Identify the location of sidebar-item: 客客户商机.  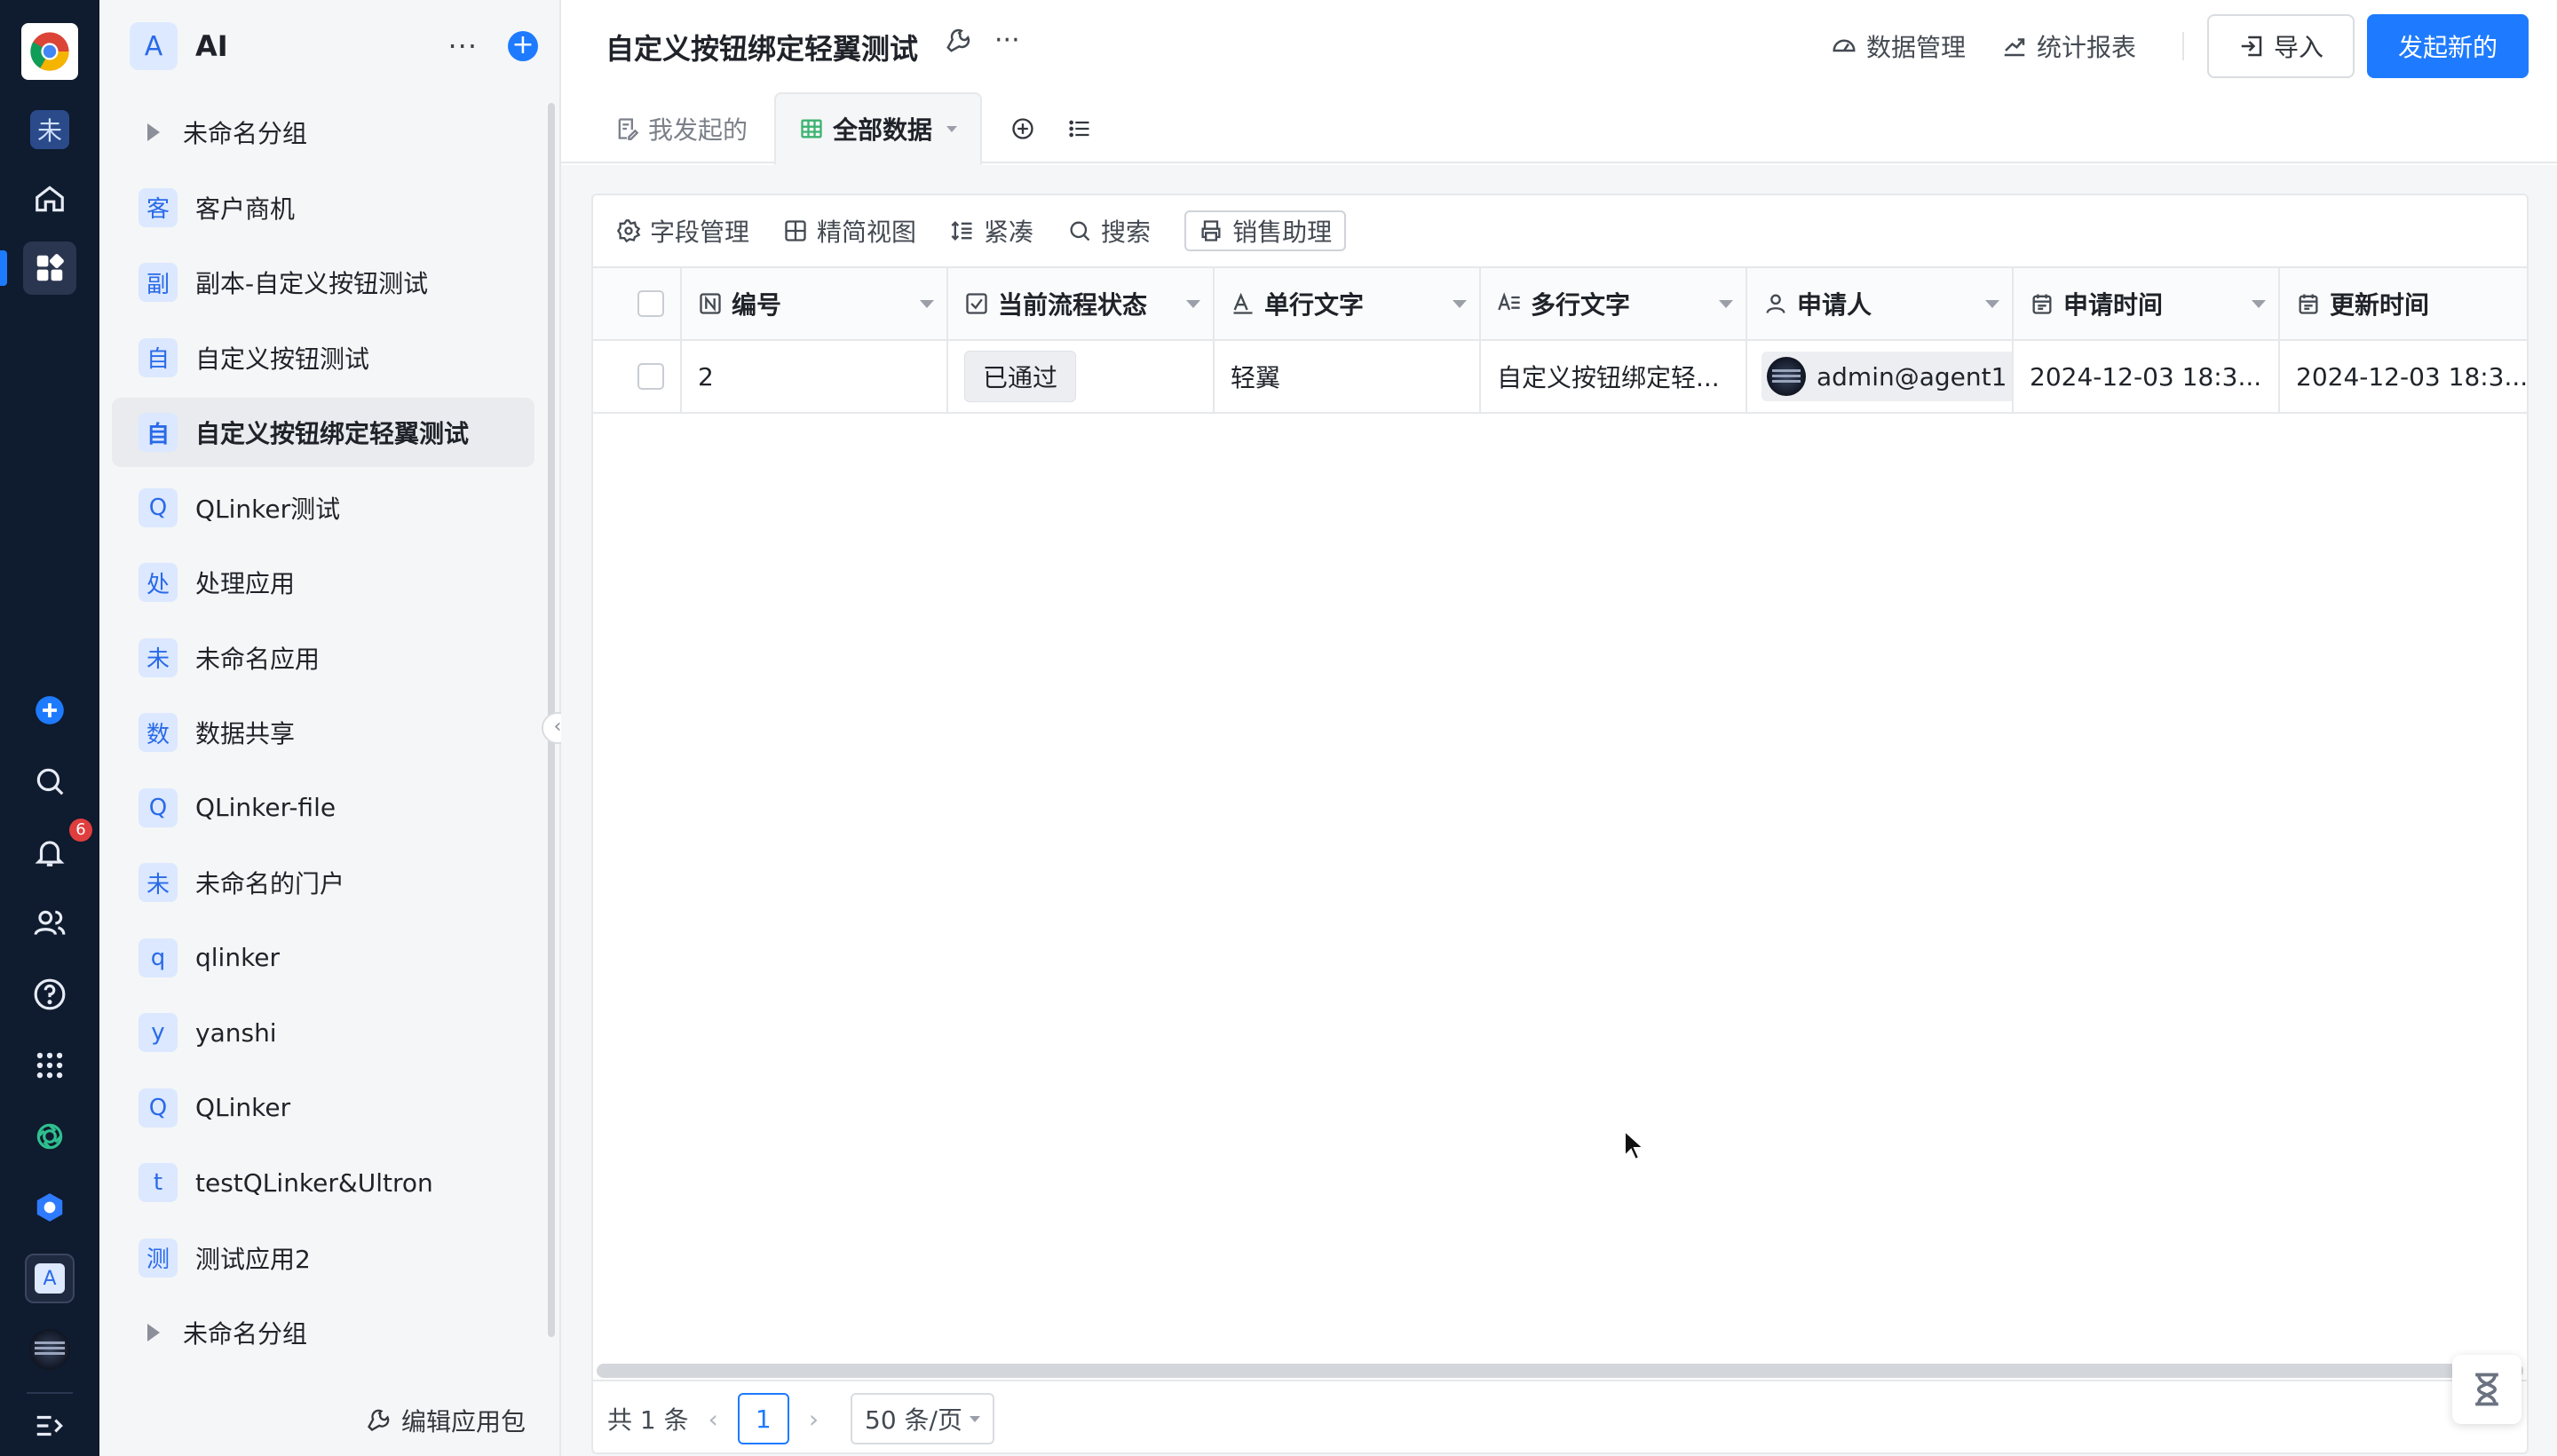
(323, 207).